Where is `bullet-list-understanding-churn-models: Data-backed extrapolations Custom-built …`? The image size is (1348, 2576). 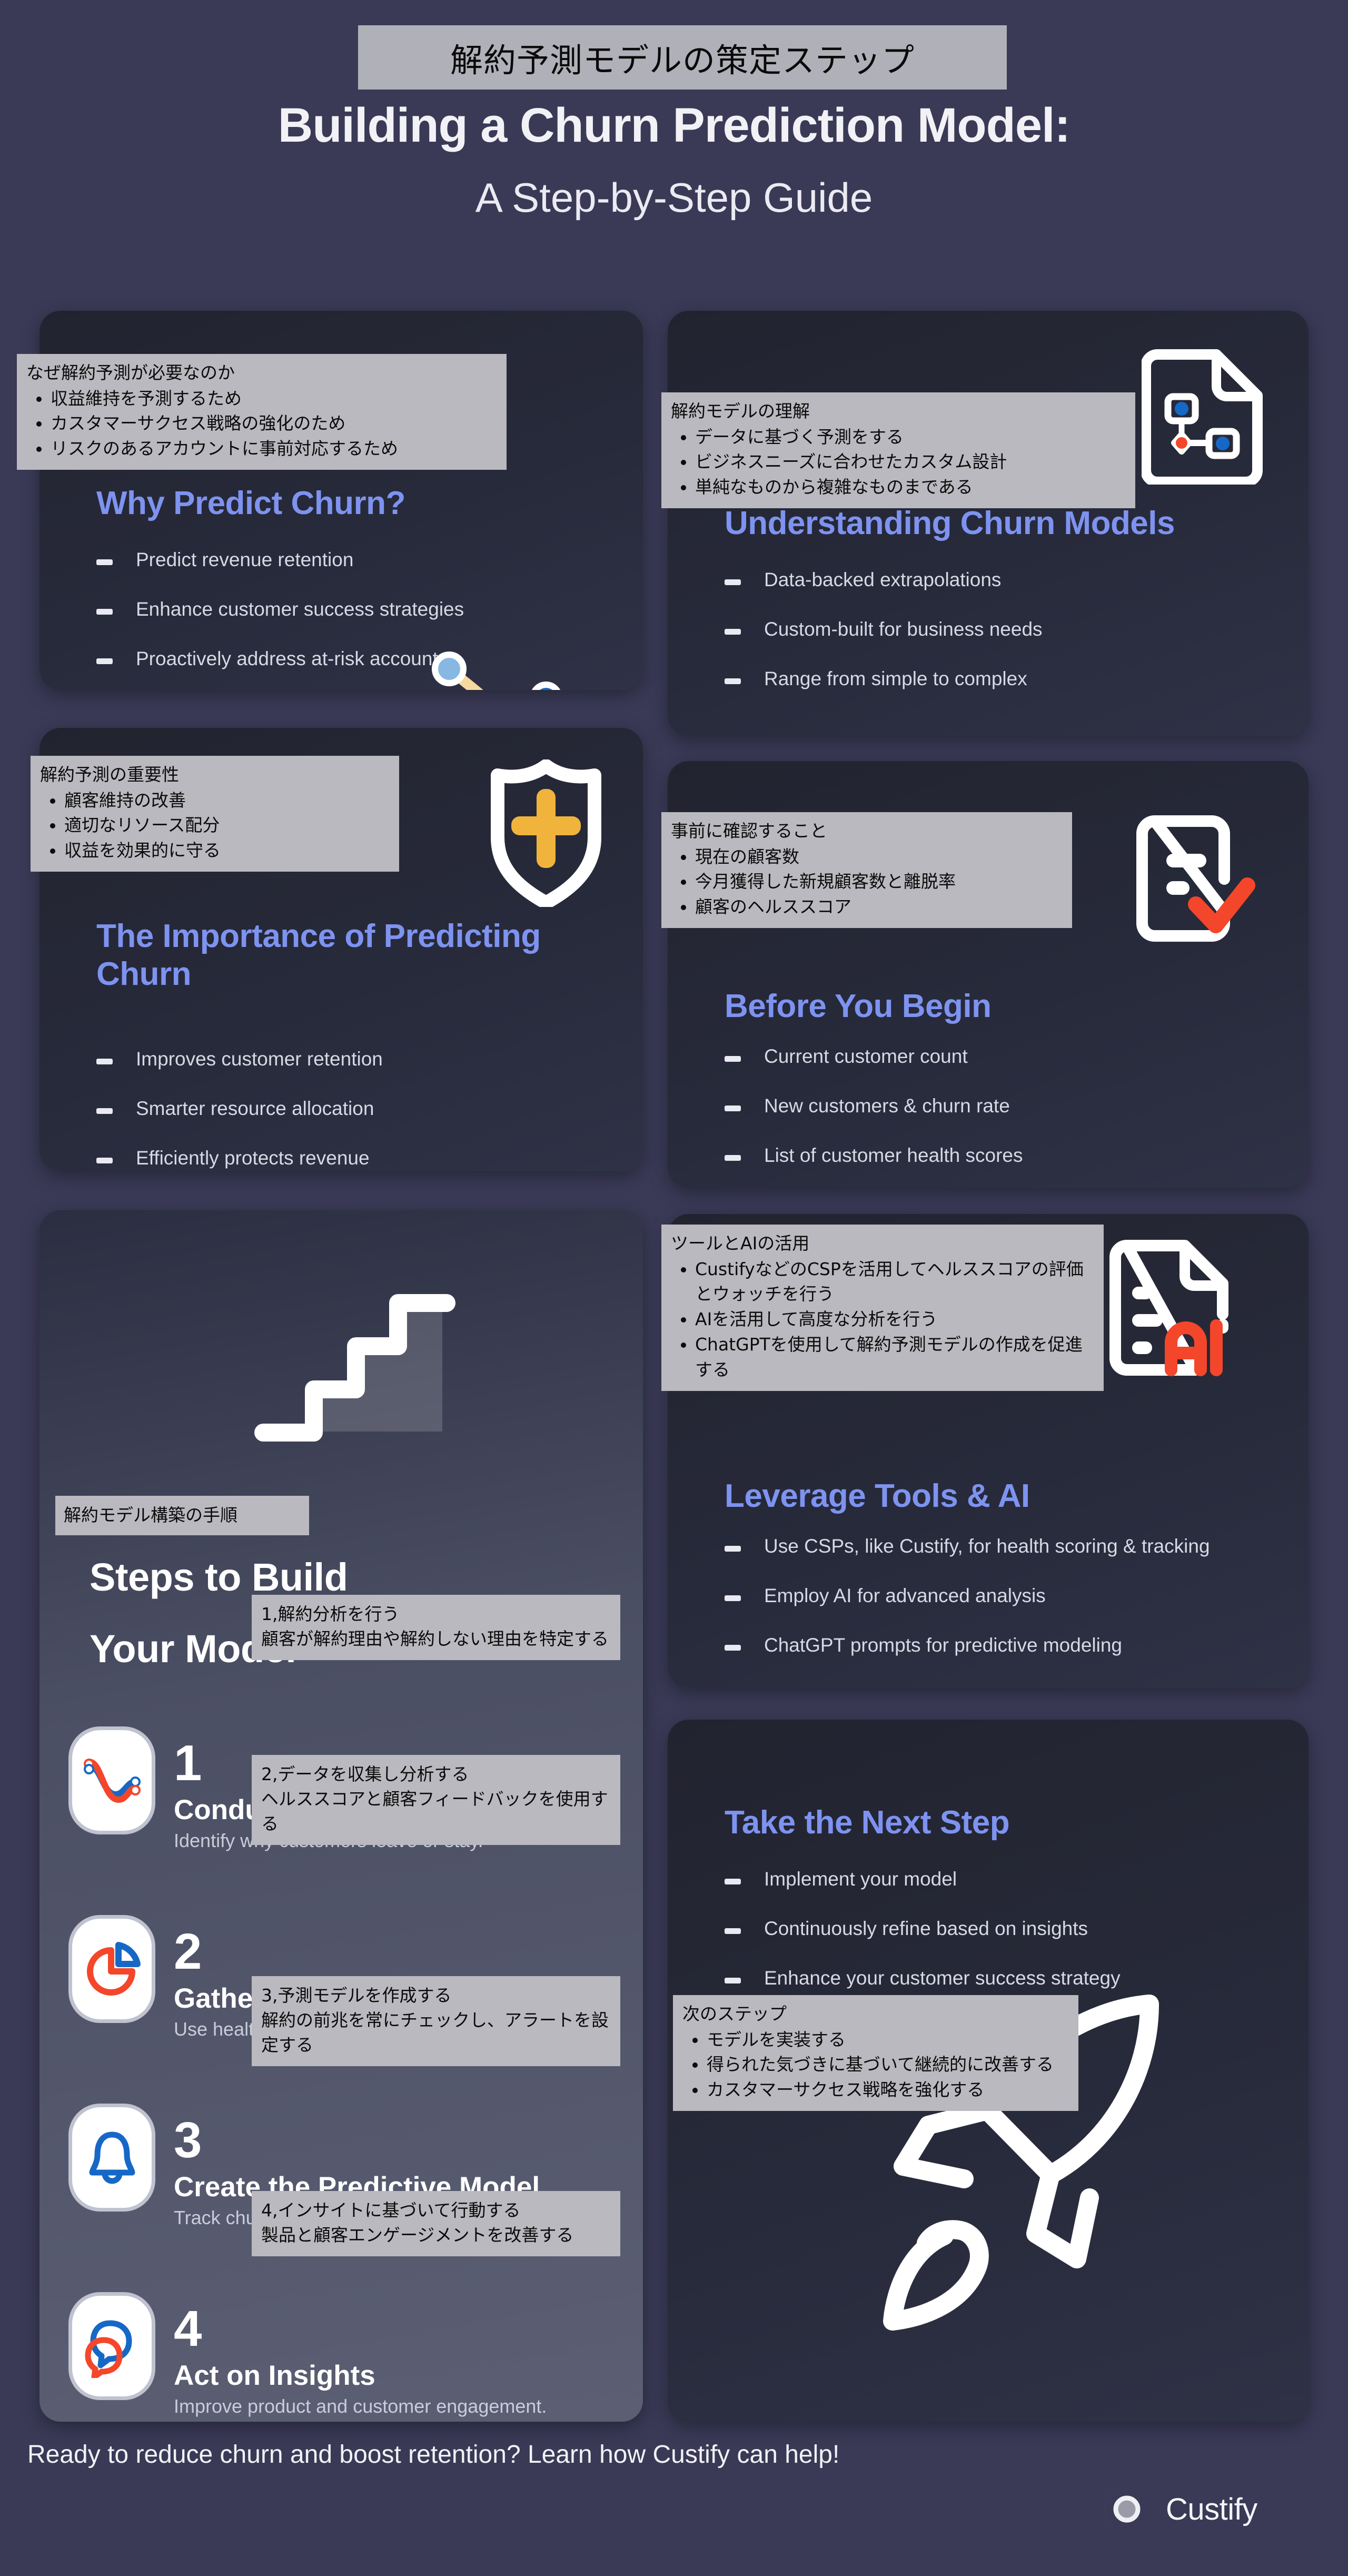
bullet-list-understanding-churn-models: Data-backed extrapolations Custom-built … is located at coordinates (1001, 643).